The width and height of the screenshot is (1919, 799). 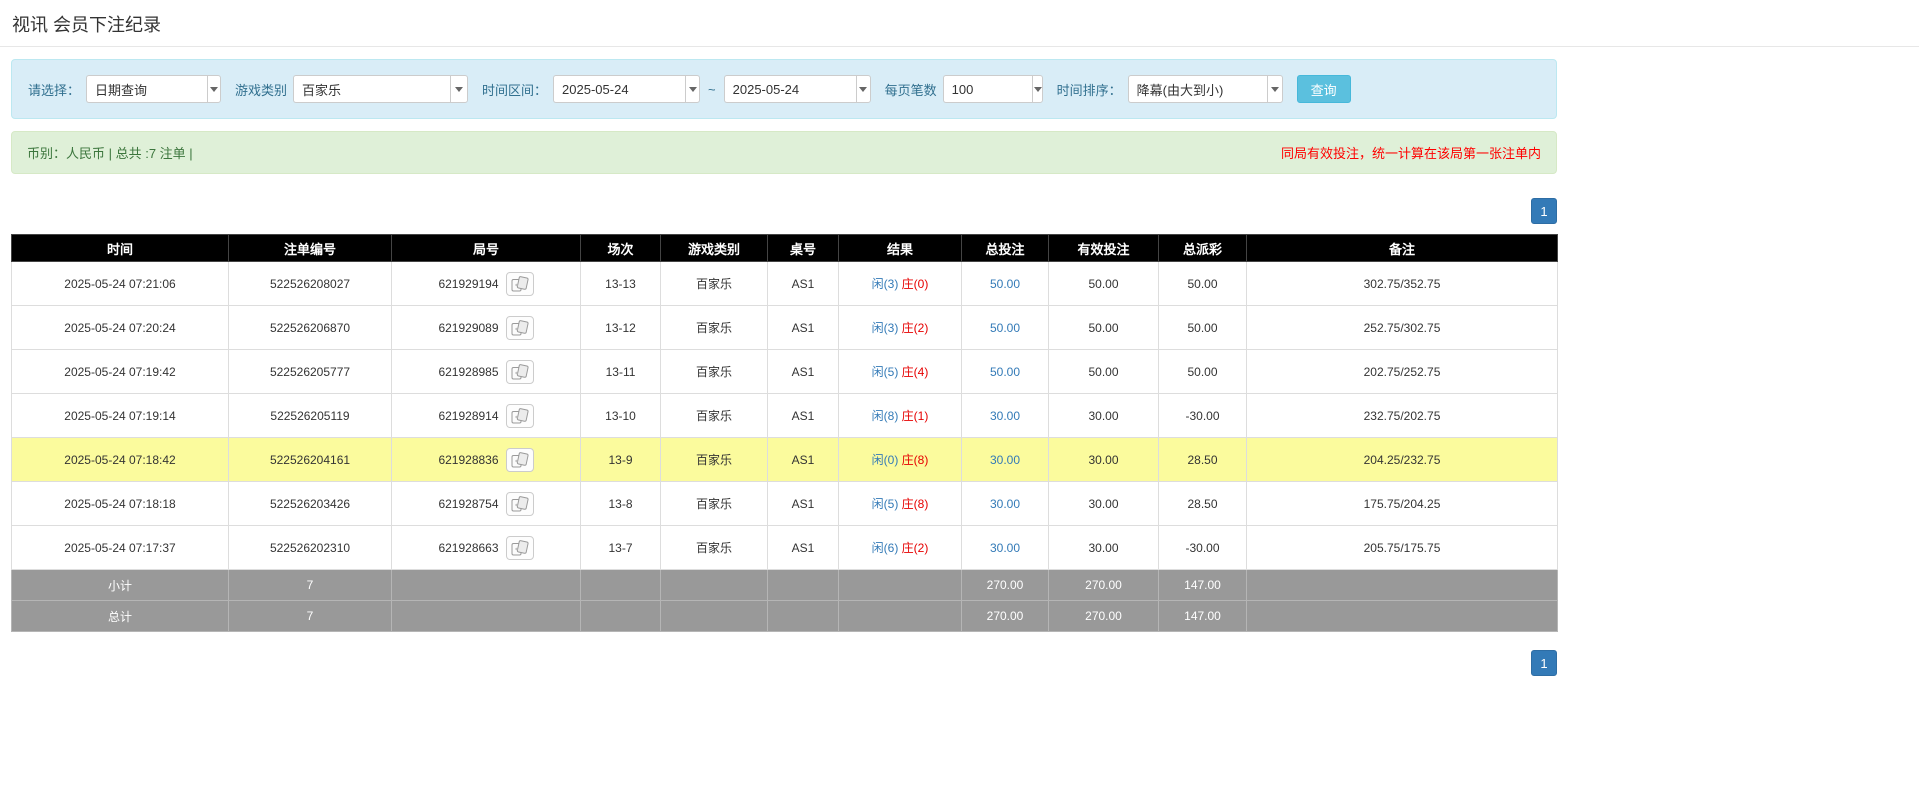 I want to click on date-from-input, so click(x=619, y=89).